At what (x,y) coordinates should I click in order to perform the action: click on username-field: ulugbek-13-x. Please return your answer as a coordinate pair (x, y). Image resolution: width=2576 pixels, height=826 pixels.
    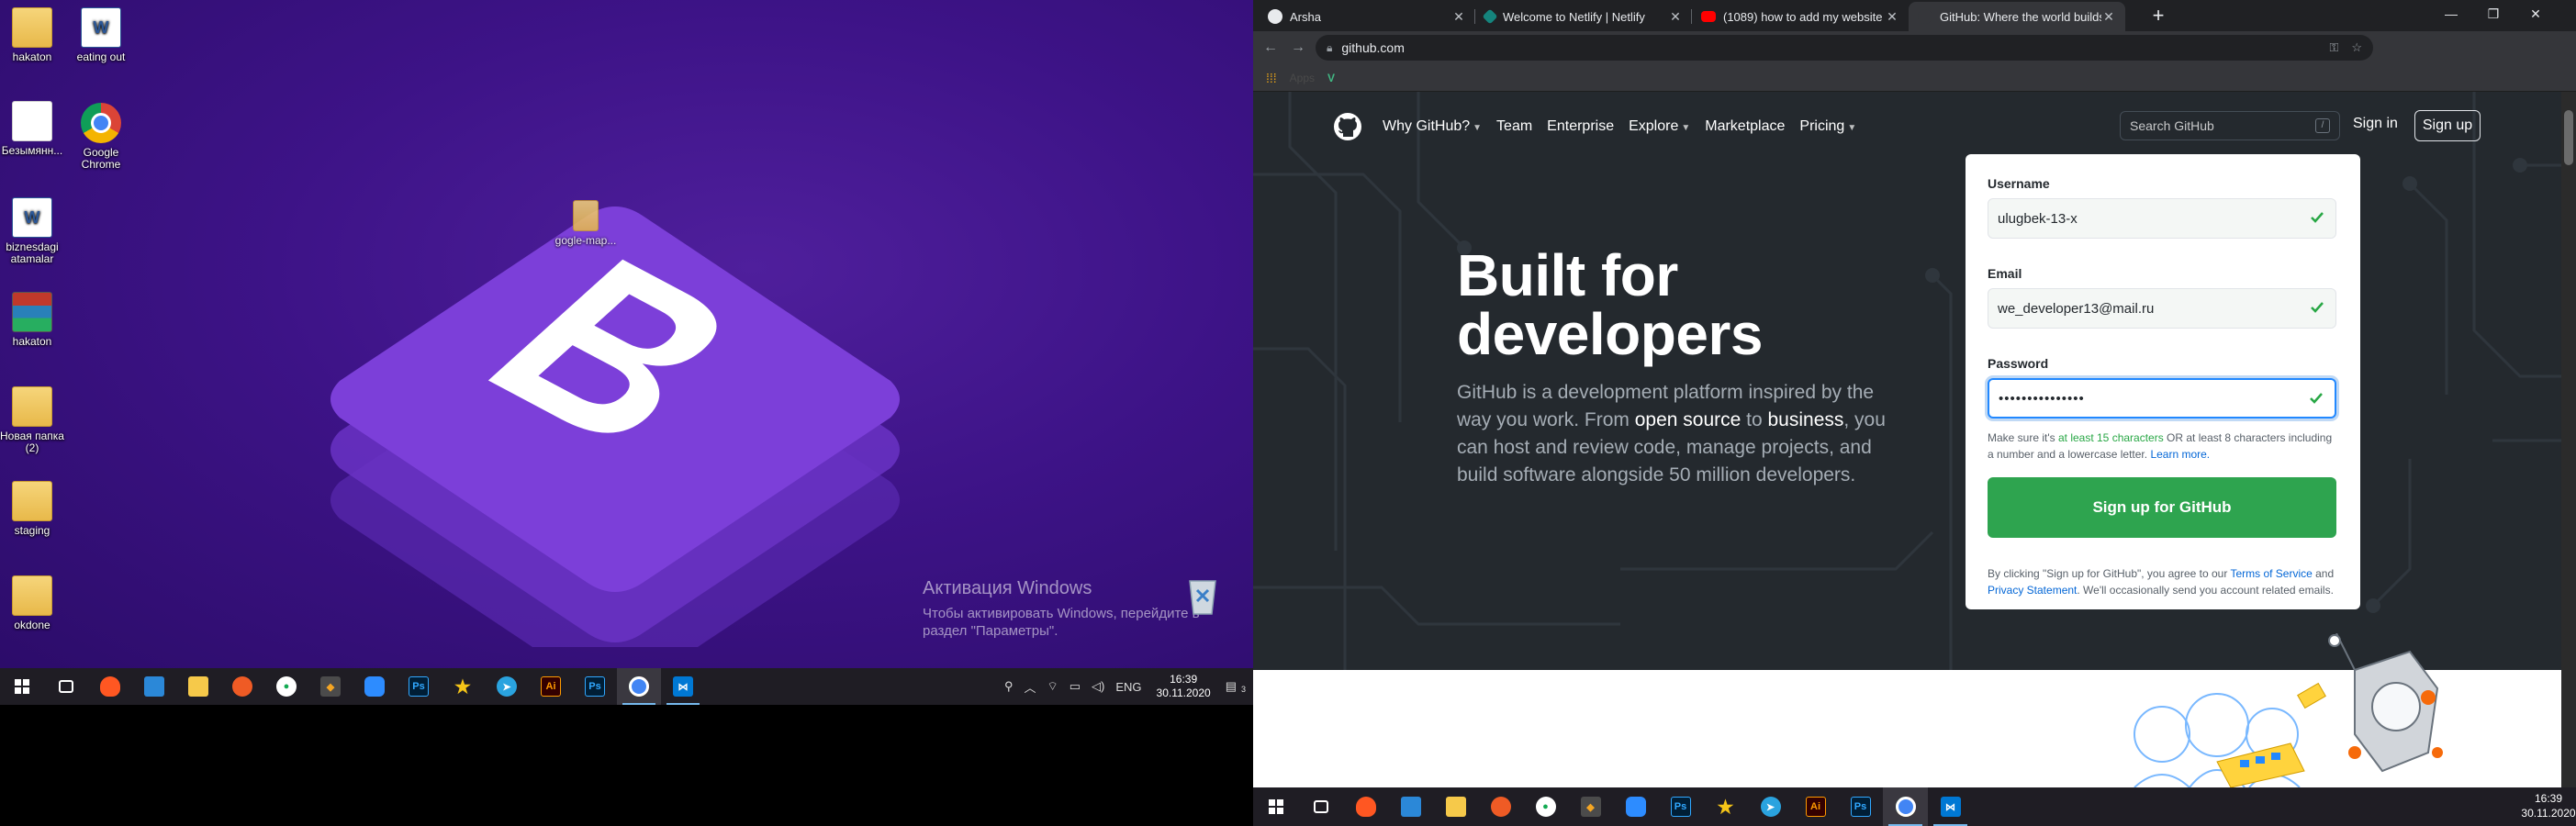
    Looking at the image, I should click on (2162, 219).